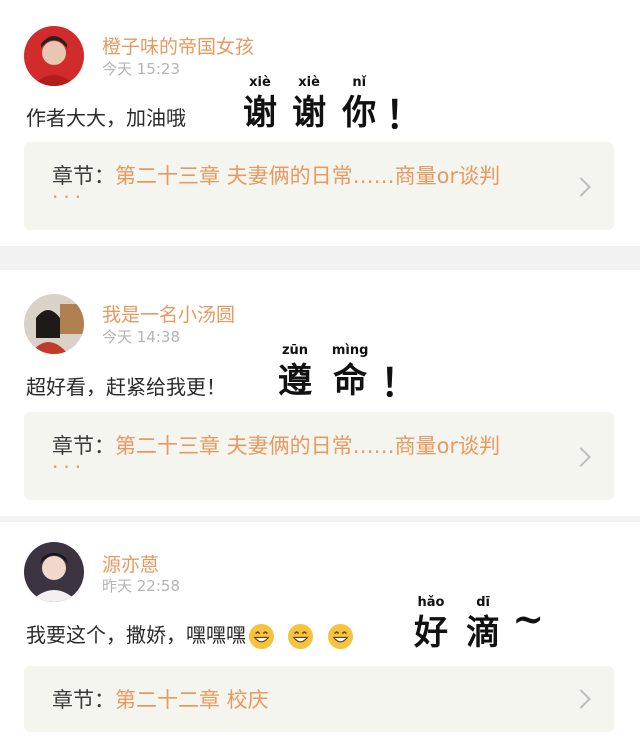 The height and width of the screenshot is (754, 640). Describe the element at coordinates (141, 586) in the screenshot. I see `comment-time: 昨天 22:58` at that location.